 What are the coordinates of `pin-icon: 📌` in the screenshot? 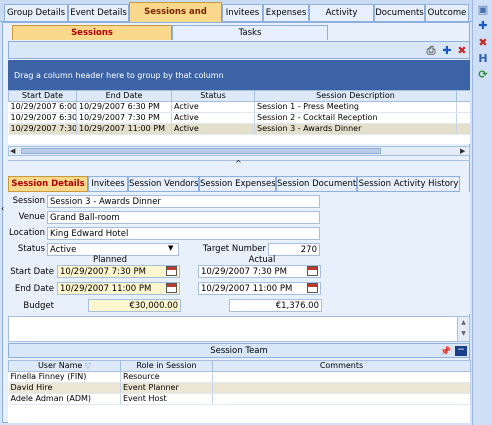 It's located at (445, 352).